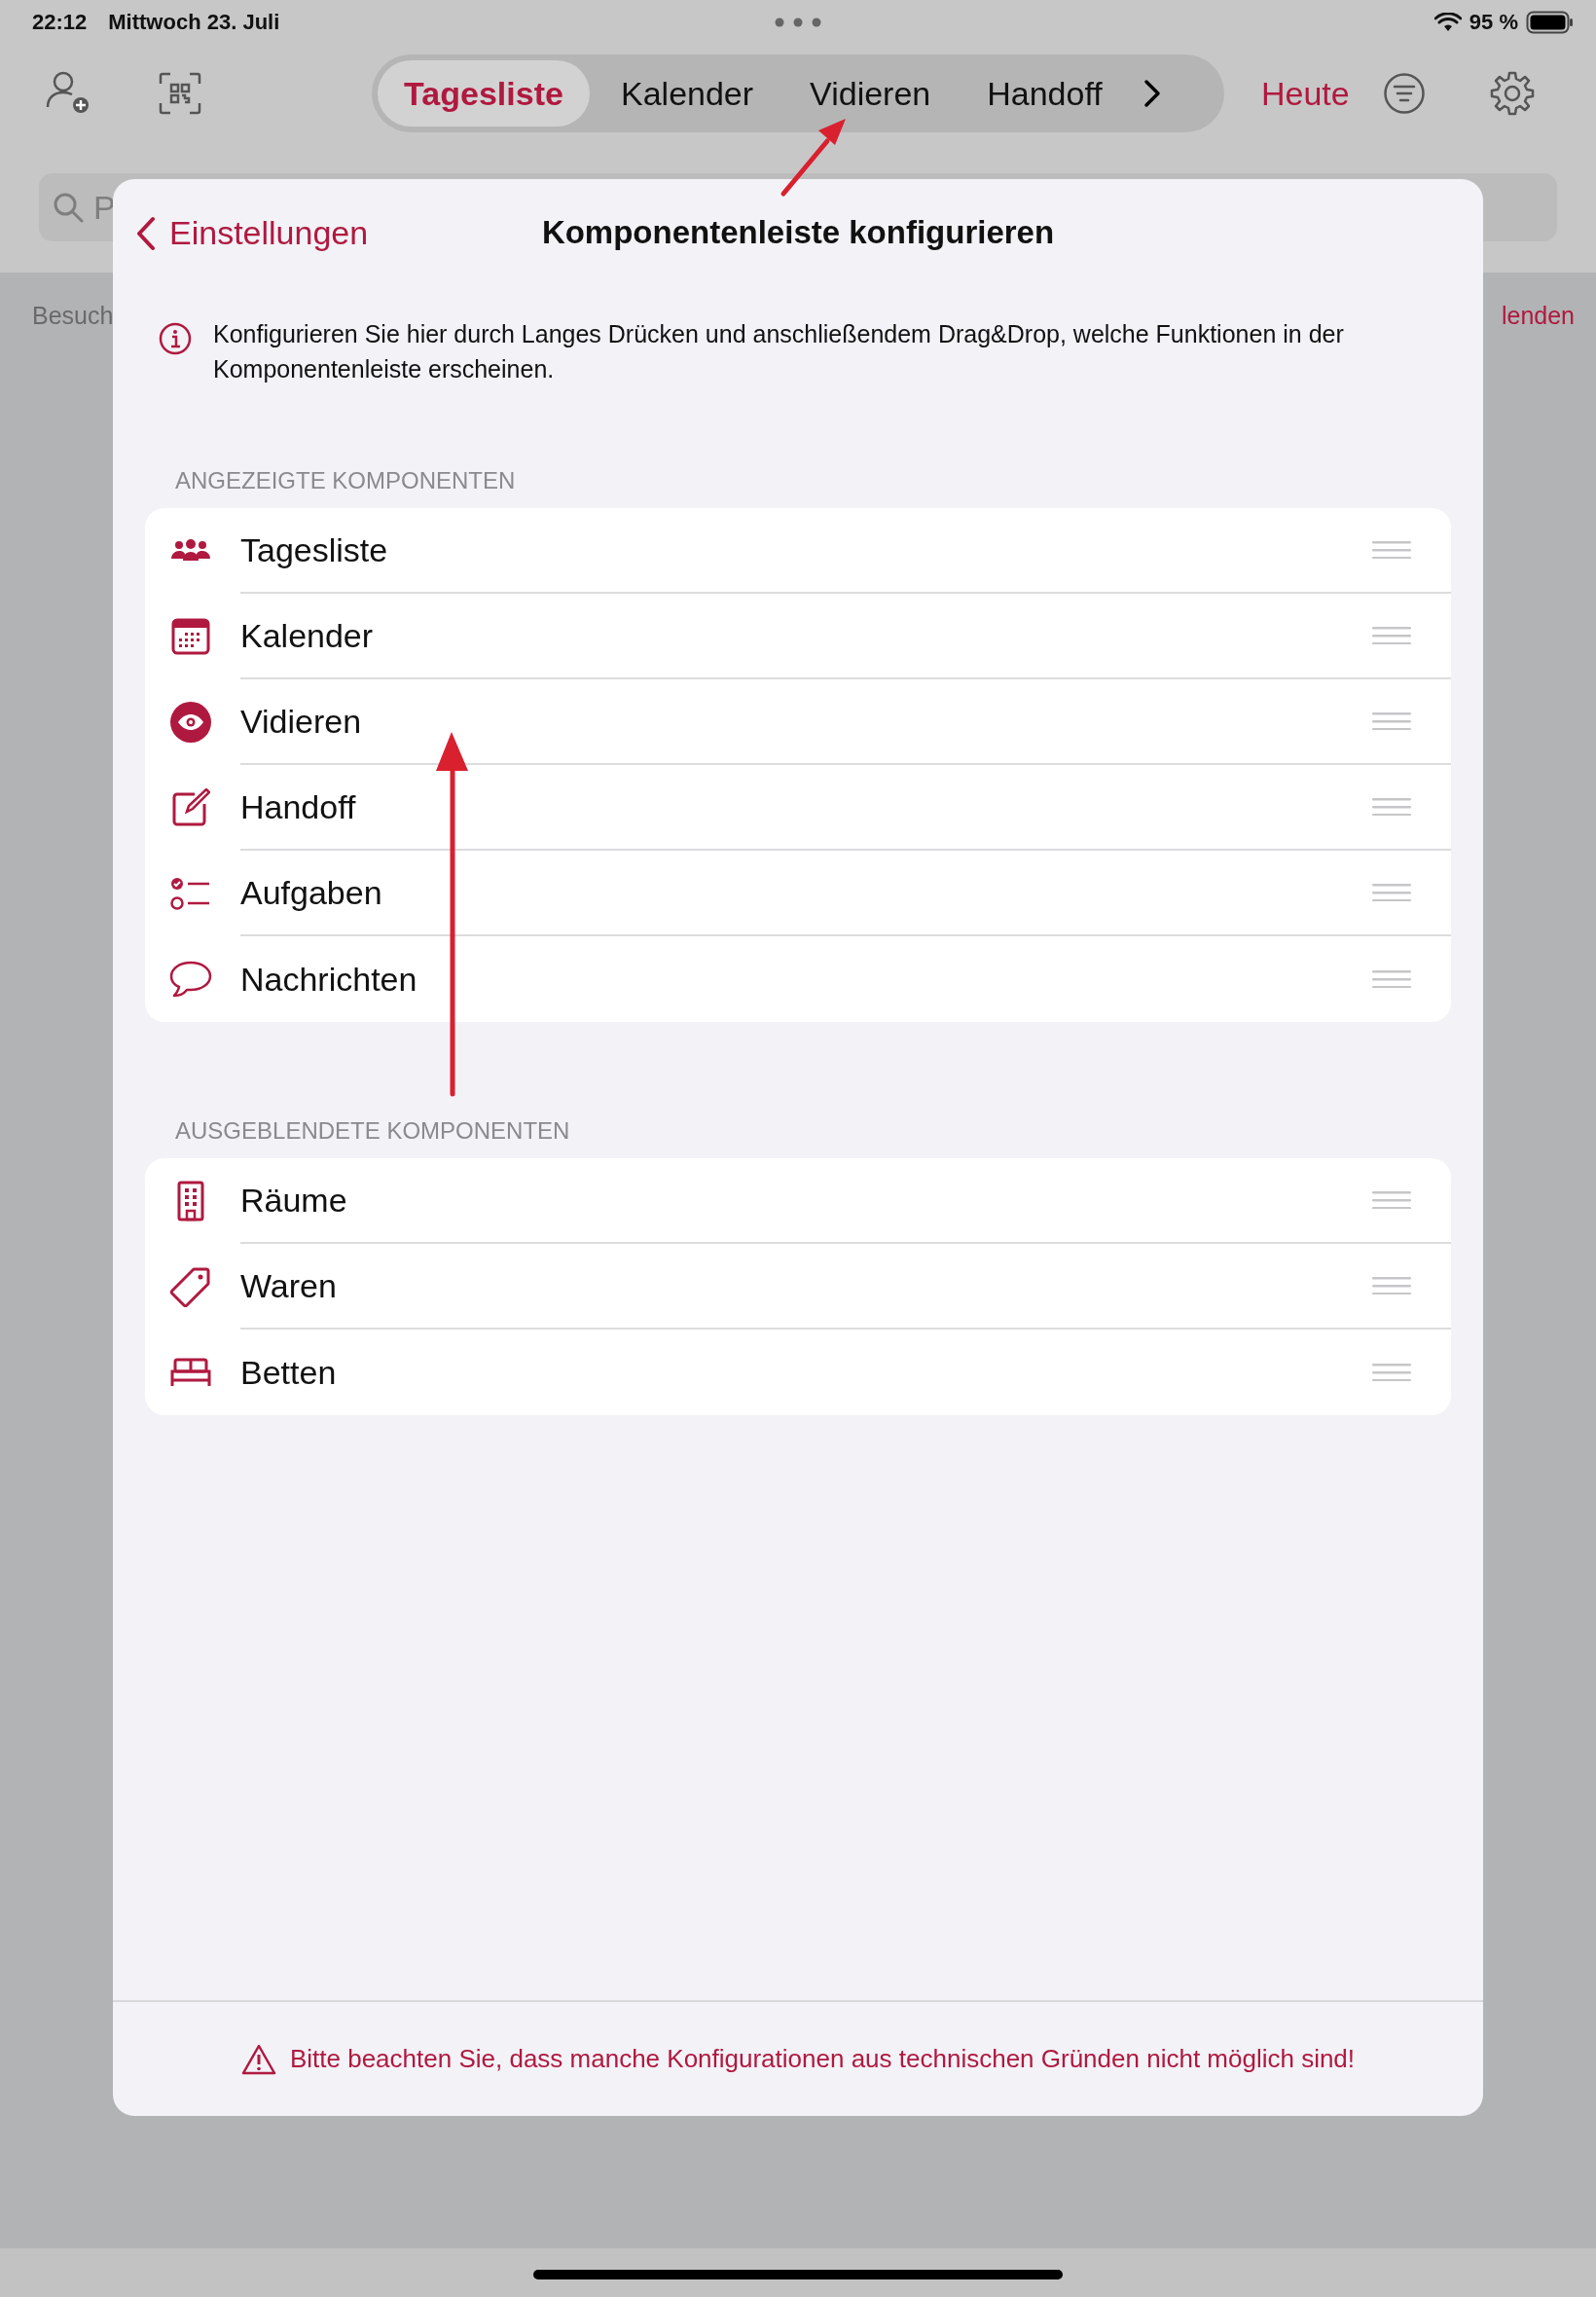 Image resolution: width=1596 pixels, height=2297 pixels. Describe the element at coordinates (484, 94) in the screenshot. I see `tab: Tagesliste` at that location.